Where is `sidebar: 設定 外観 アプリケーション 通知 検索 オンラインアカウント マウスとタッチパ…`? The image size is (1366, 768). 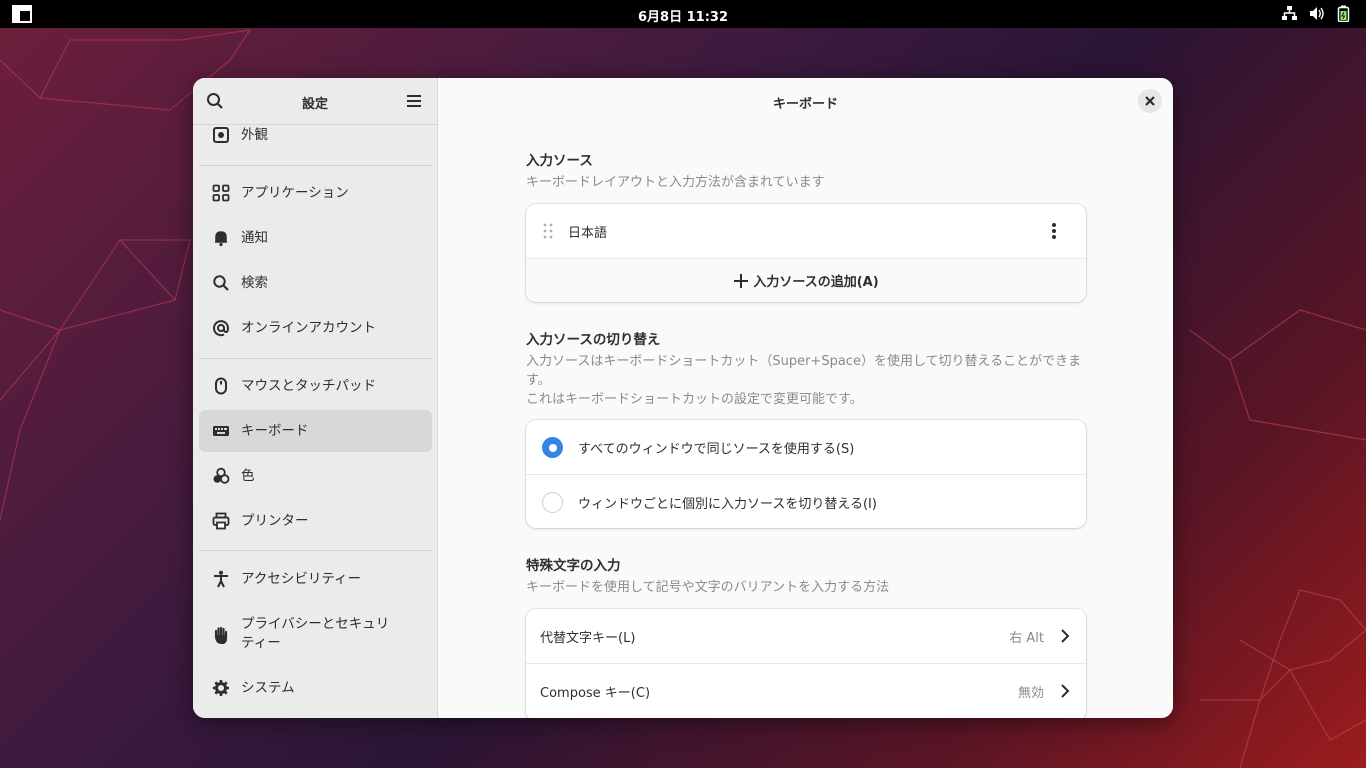
sidebar: 設定 外観 アプリケーション 通知 検索 オンラインアカウント マウスとタッチパ… is located at coordinates (315, 398).